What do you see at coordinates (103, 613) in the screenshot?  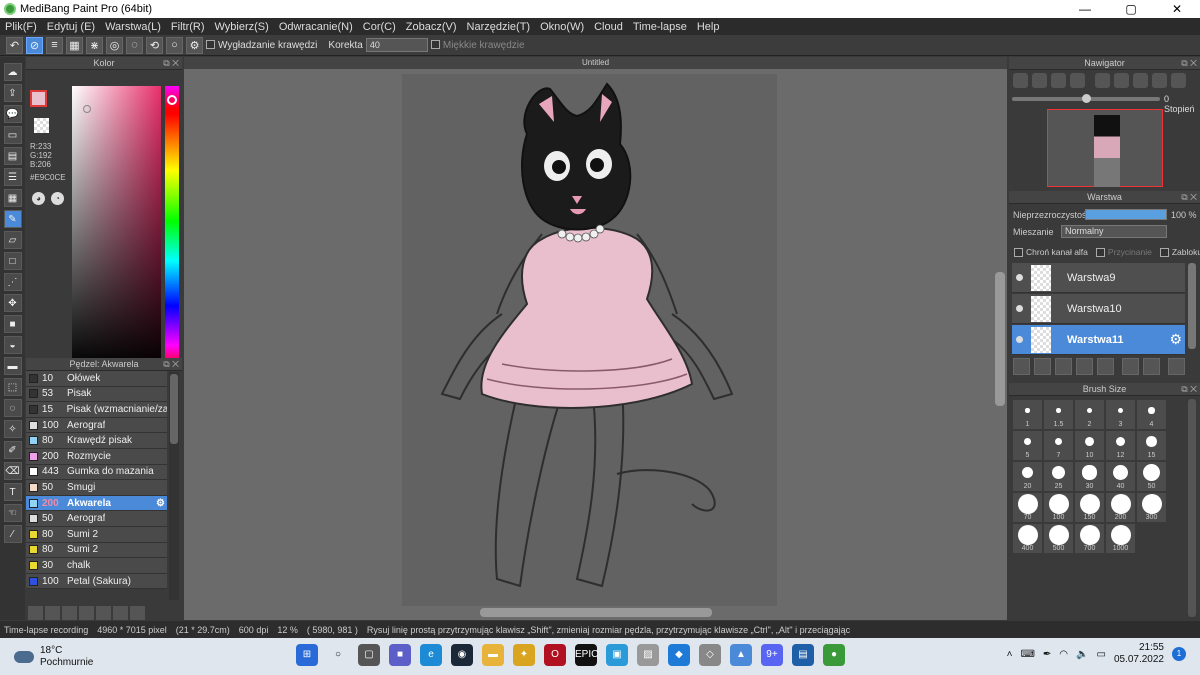 I see `brush-folder-icon` at bounding box center [103, 613].